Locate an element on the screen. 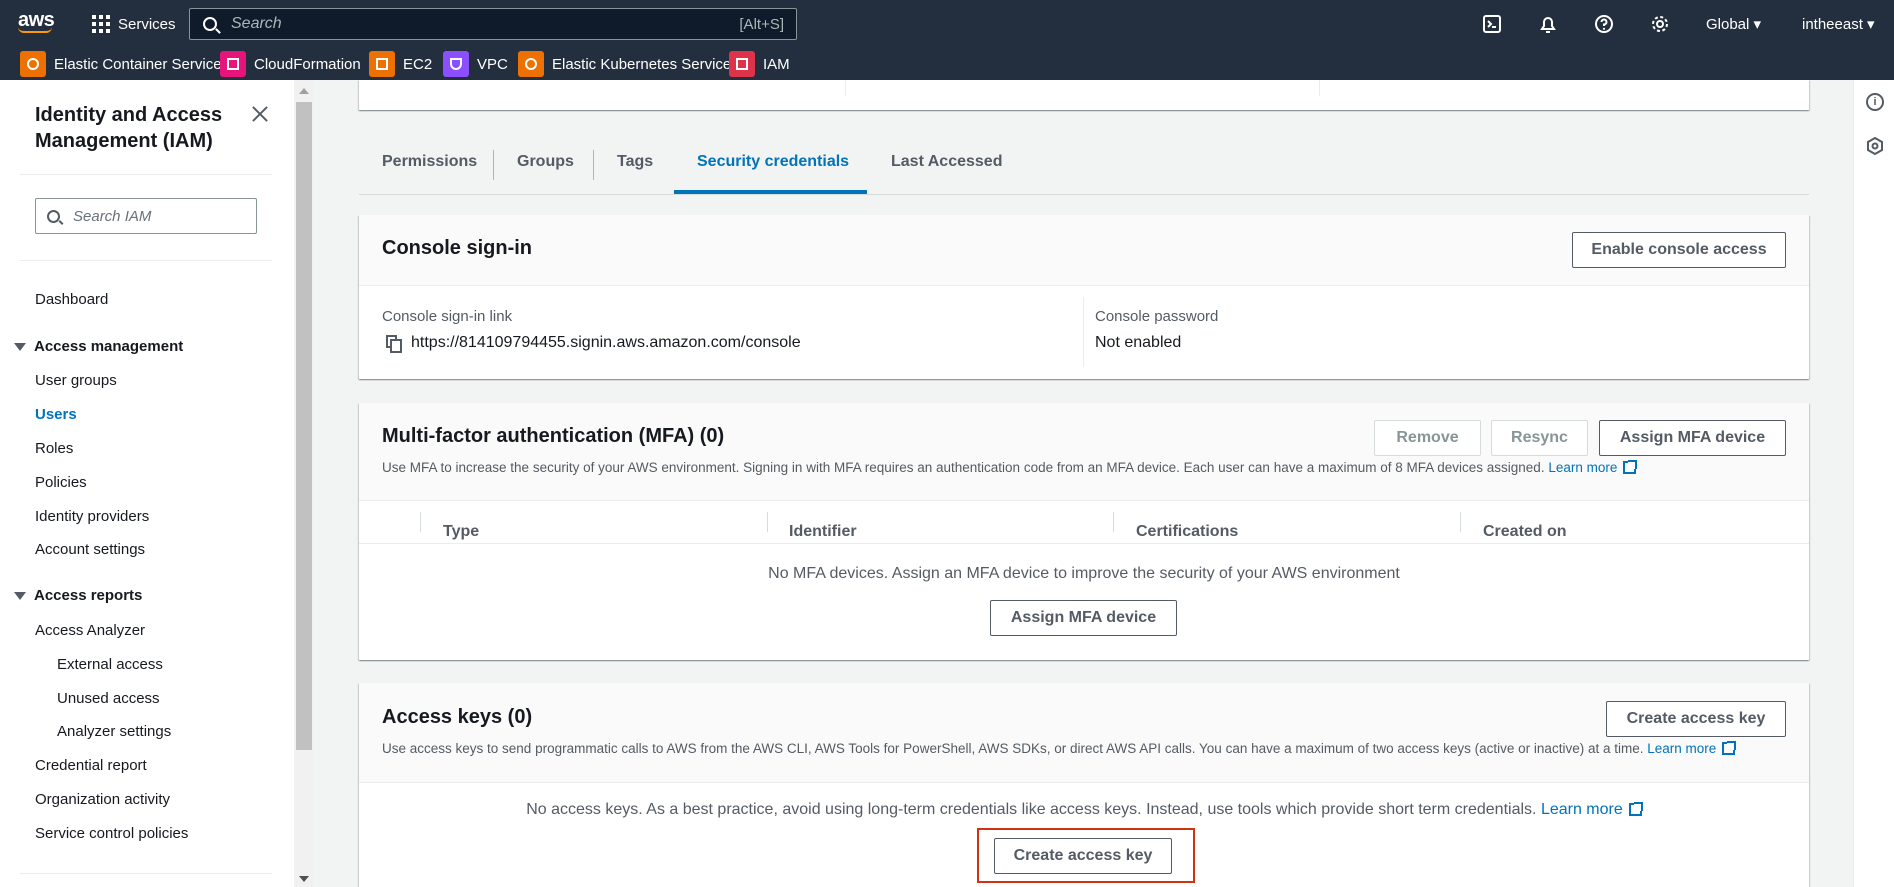 Image resolution: width=1894 pixels, height=887 pixels. favorite-vpc: VPC is located at coordinates (475, 64).